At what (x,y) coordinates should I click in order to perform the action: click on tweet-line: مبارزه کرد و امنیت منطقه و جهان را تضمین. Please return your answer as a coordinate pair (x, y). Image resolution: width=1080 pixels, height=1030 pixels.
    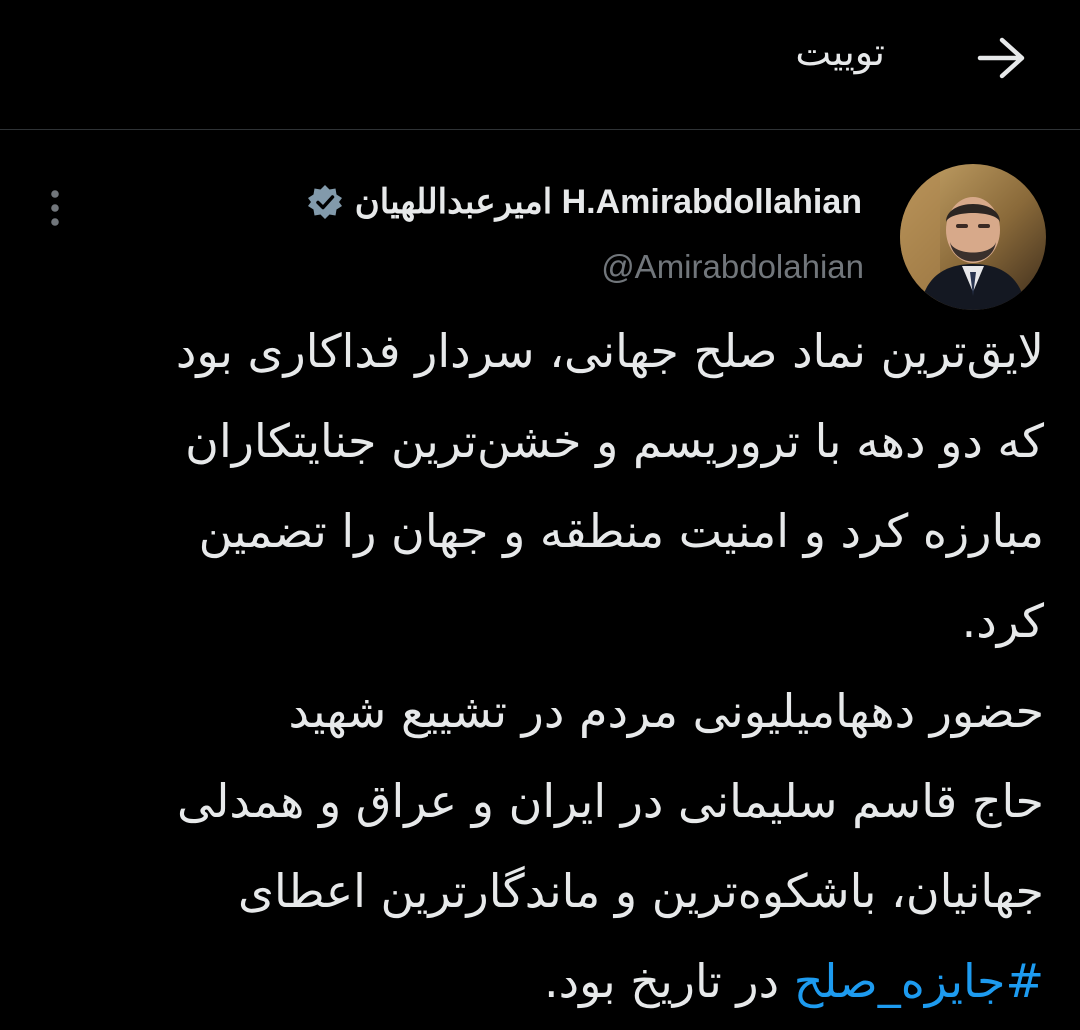
    Looking at the image, I should click on (621, 531).